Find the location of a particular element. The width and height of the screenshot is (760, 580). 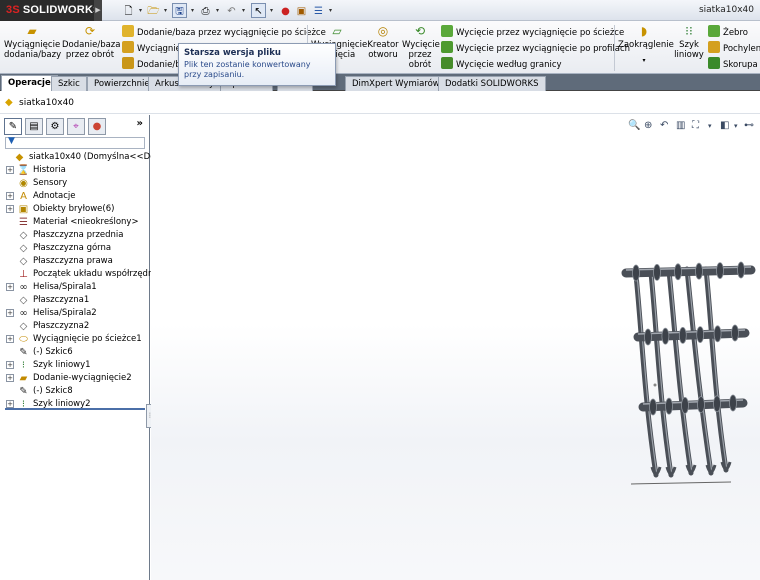

fillet-dropdown-icon: ▾ is located at coordinates (644, 61).